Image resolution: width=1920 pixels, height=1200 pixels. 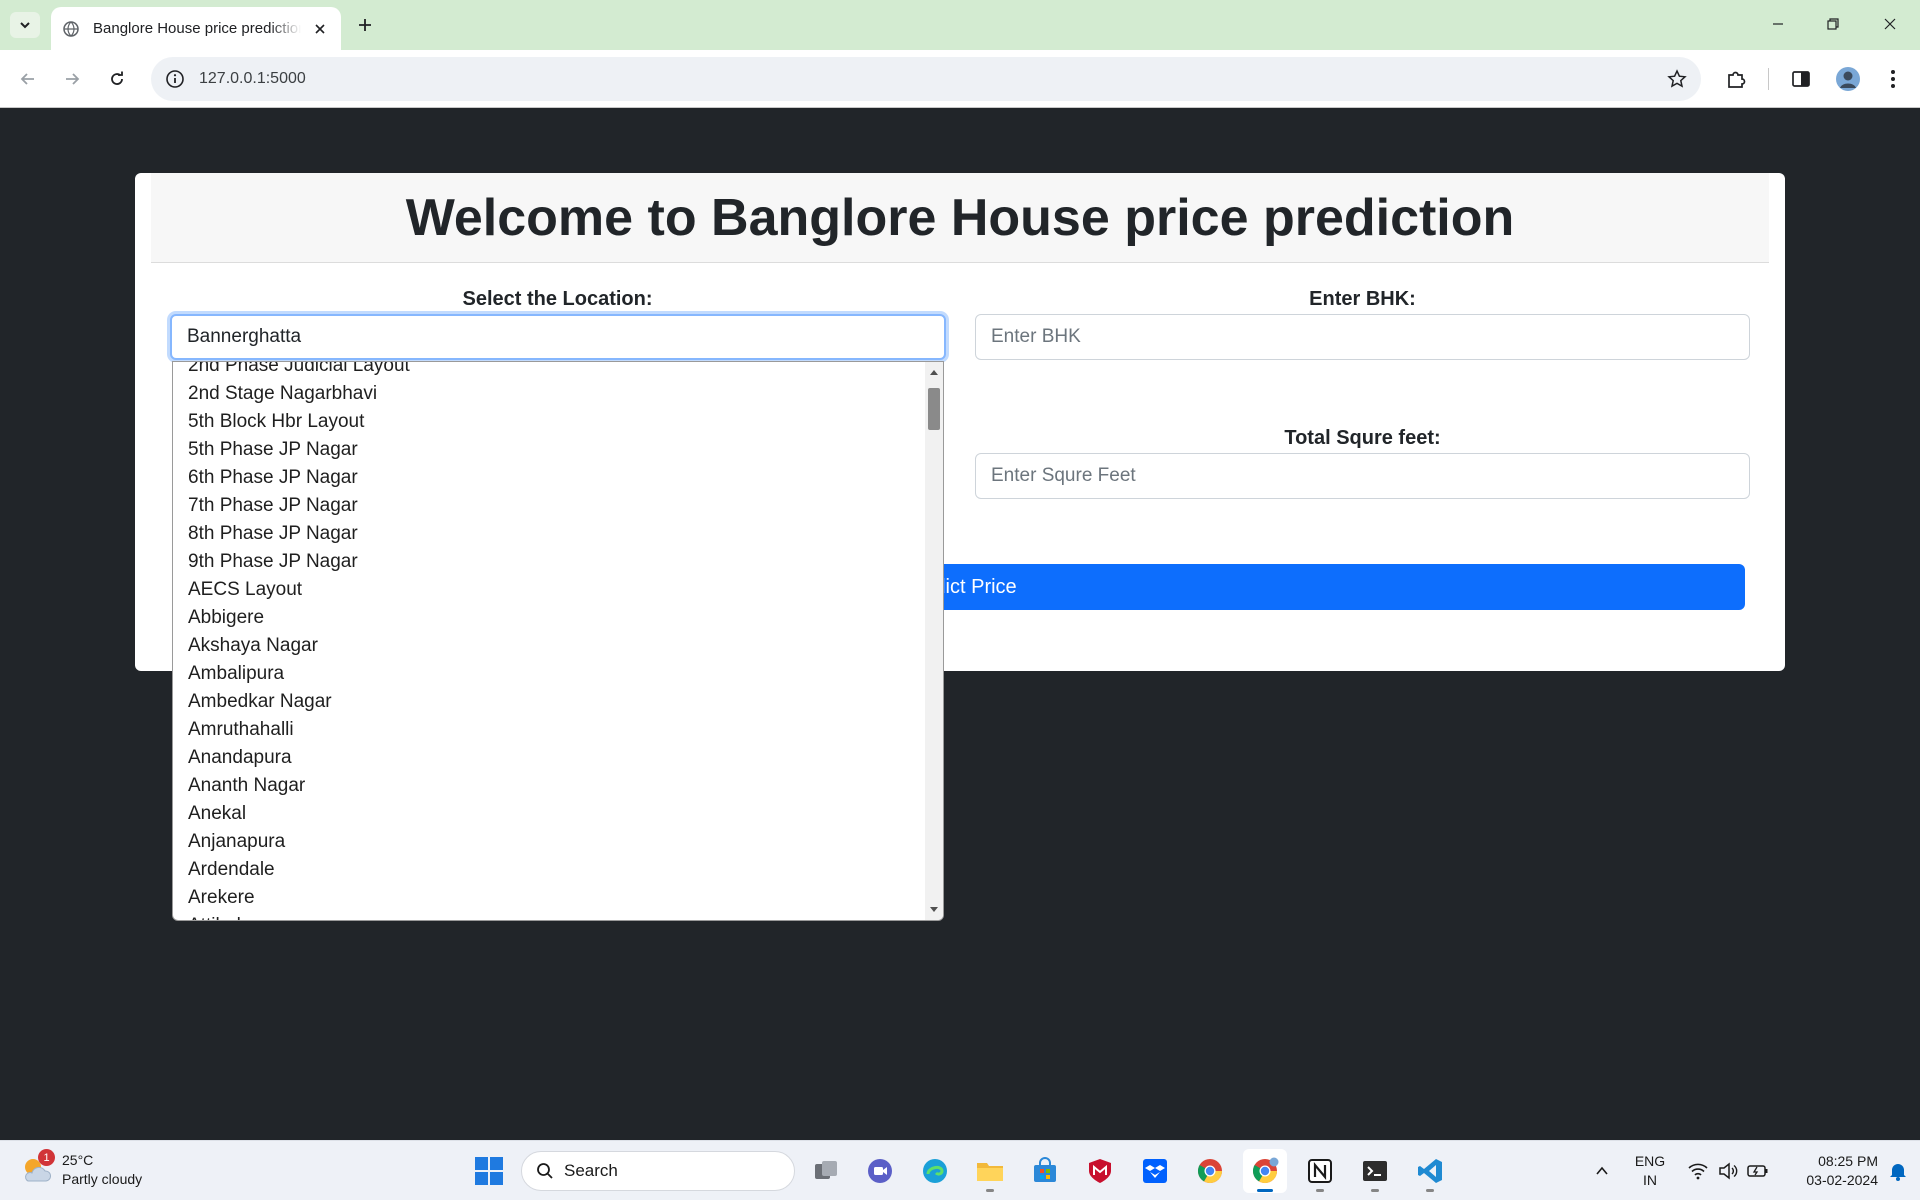 I want to click on location-option: Anekal, so click(x=549, y=814).